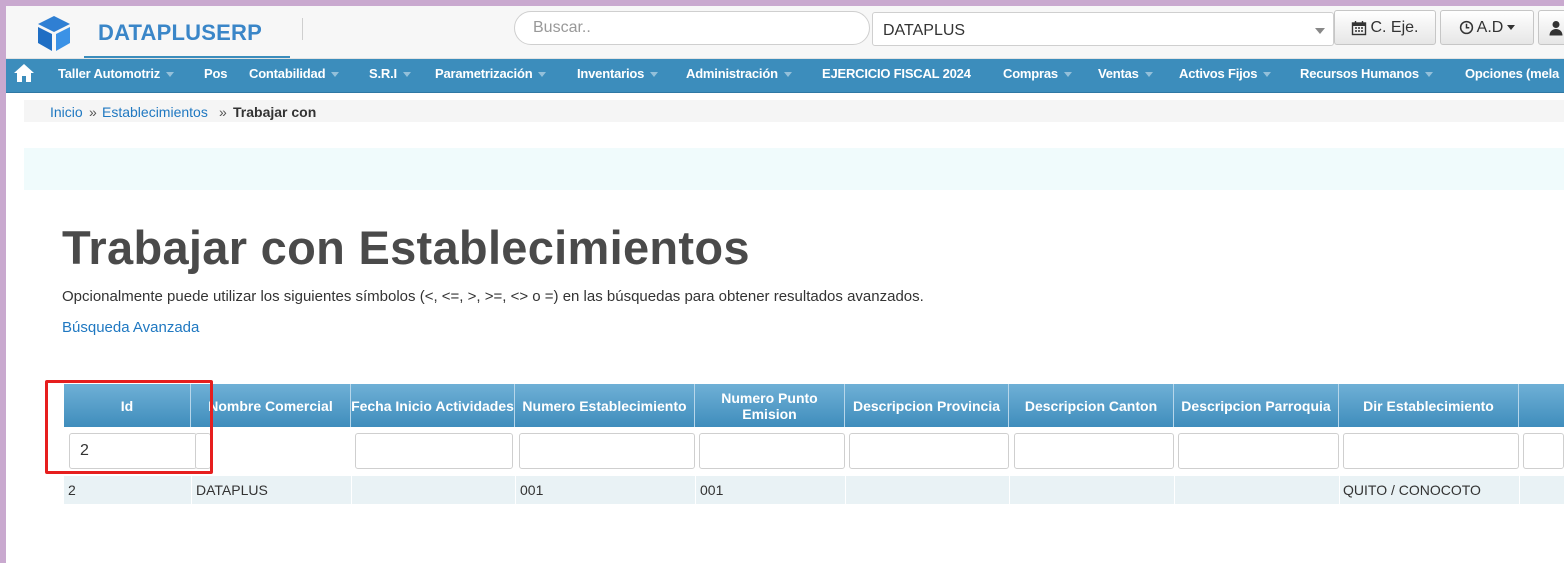 The height and width of the screenshot is (563, 1564). I want to click on nav-item-activos-fijos: Activos Fijos, so click(1225, 73).